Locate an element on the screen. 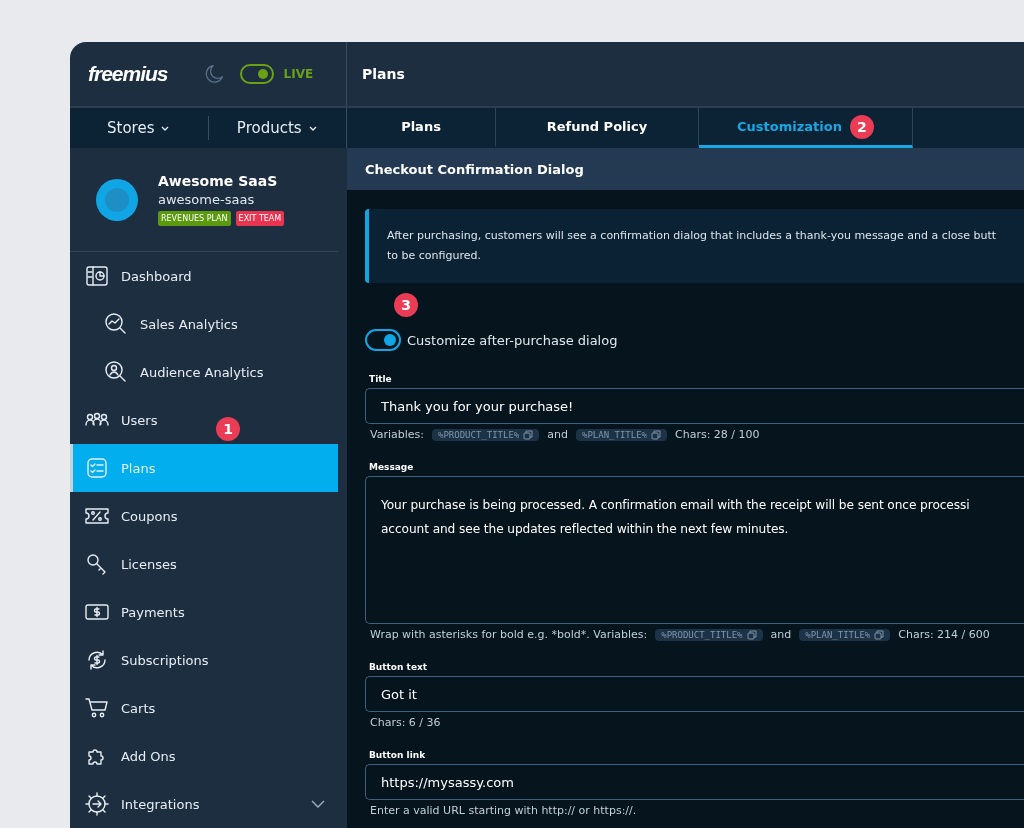  sidebar-item: Audience Analytics is located at coordinates (204, 372).